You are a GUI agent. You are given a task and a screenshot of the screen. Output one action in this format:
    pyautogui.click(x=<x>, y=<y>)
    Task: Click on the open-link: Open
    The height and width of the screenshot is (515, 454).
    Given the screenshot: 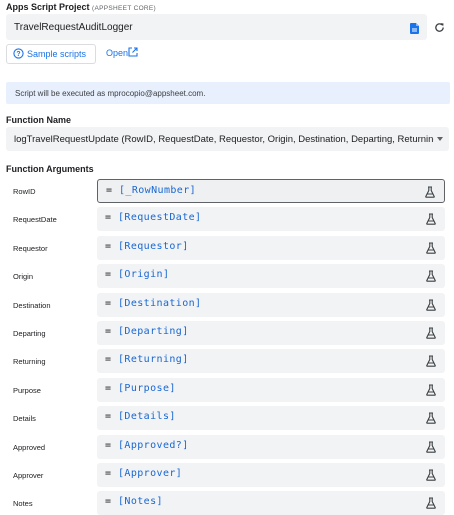 What is the action you would take?
    pyautogui.click(x=122, y=52)
    